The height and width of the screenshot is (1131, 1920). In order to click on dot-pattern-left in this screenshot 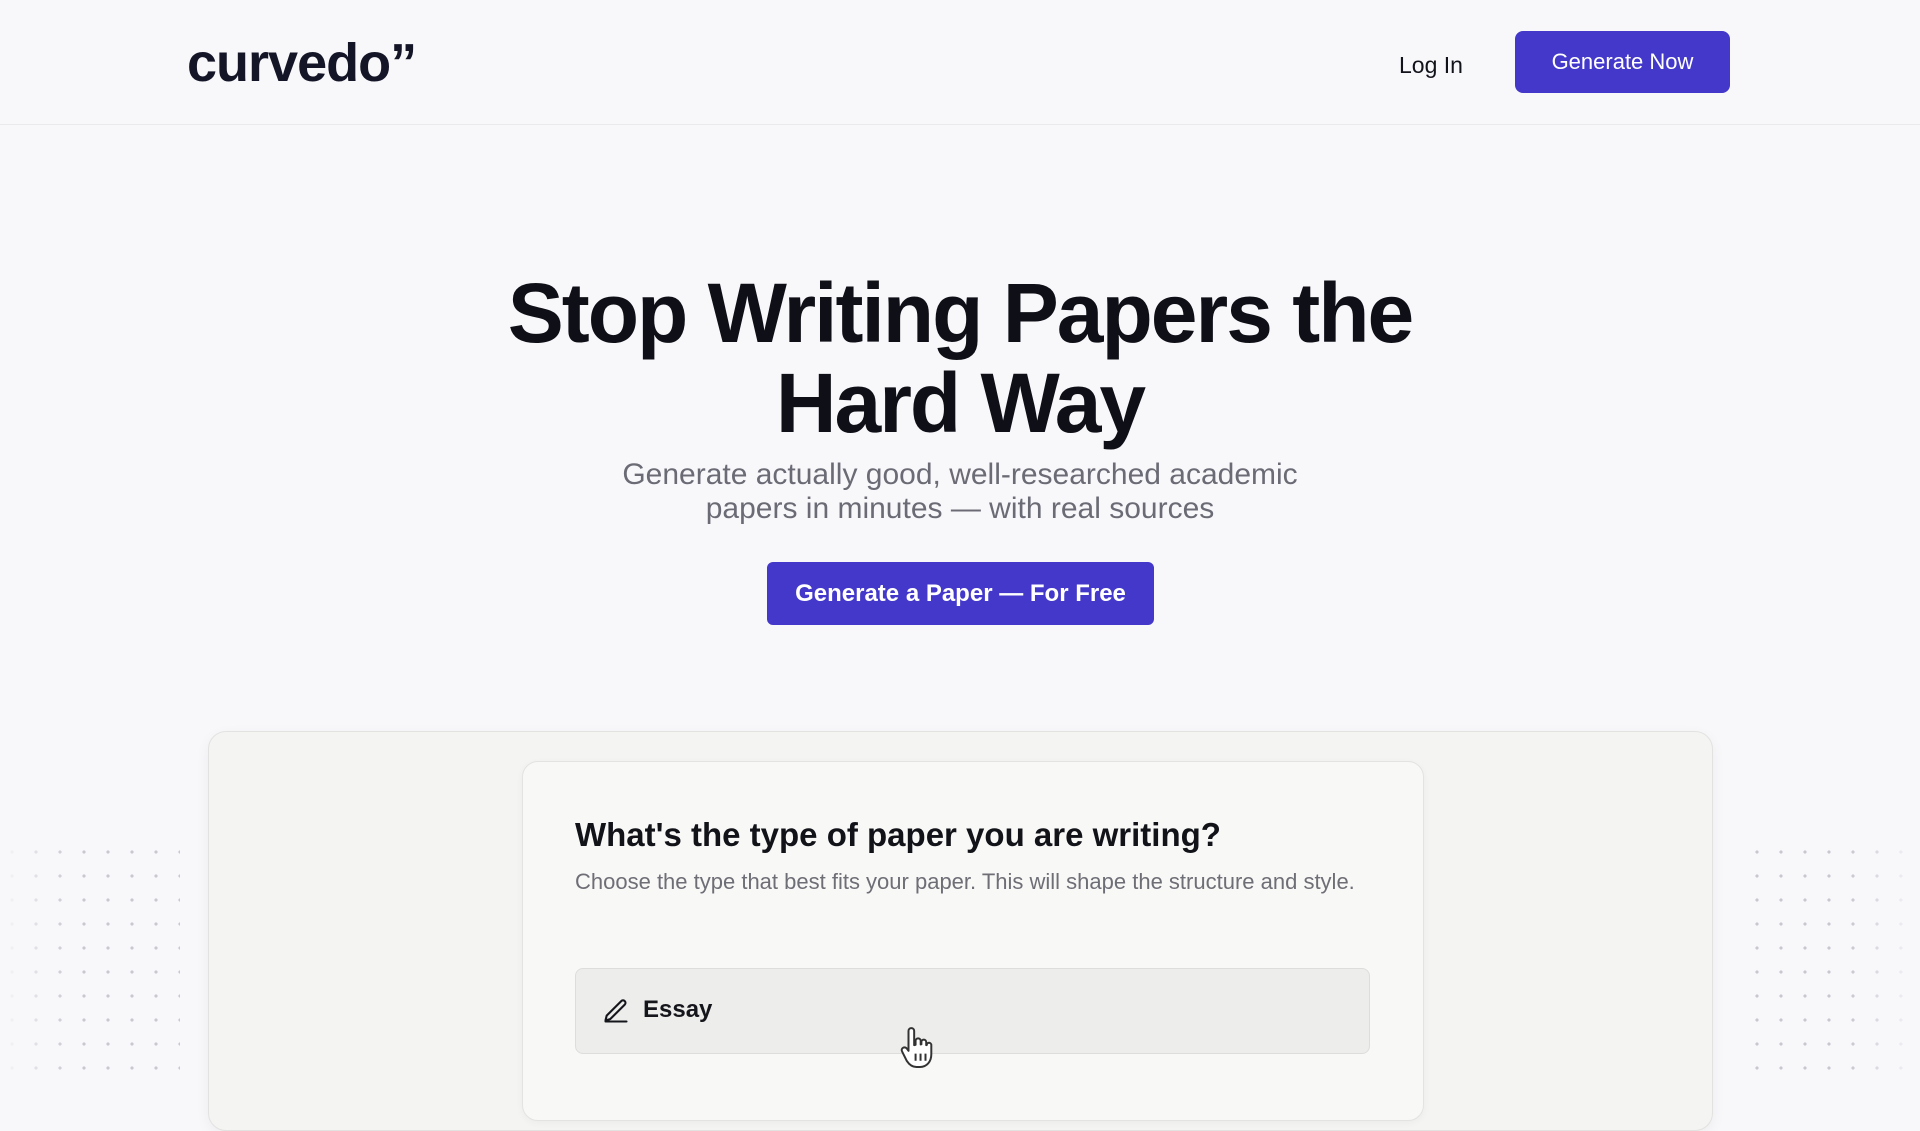, I will do `click(90, 960)`.